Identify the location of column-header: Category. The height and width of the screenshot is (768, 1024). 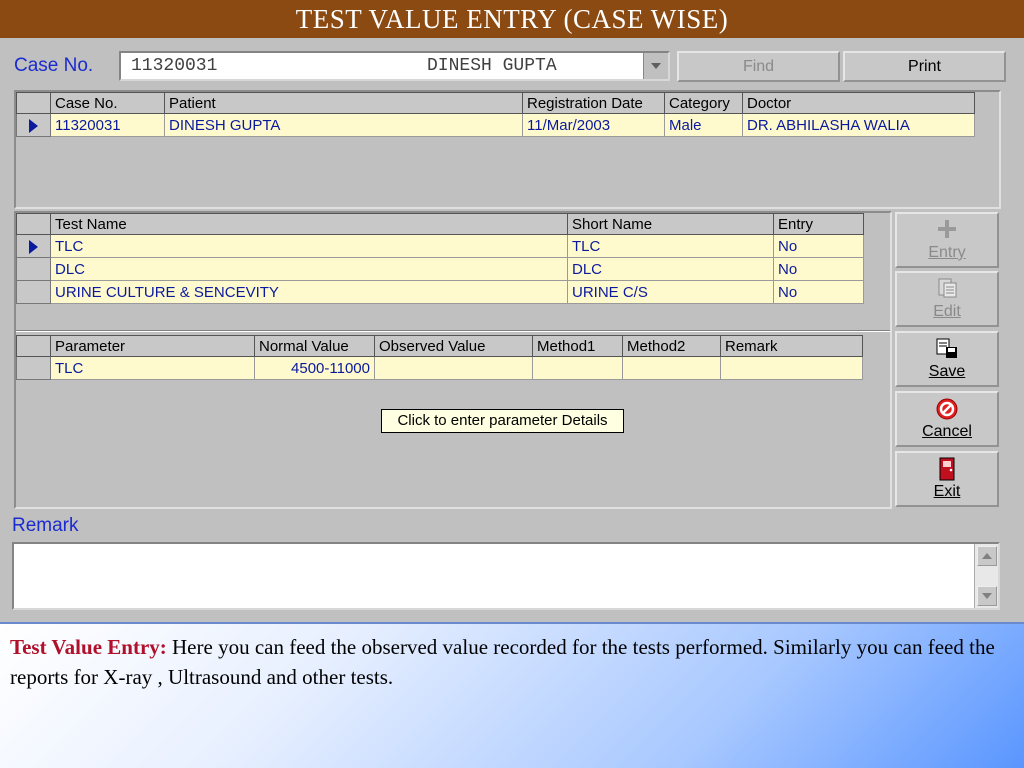
(703, 103).